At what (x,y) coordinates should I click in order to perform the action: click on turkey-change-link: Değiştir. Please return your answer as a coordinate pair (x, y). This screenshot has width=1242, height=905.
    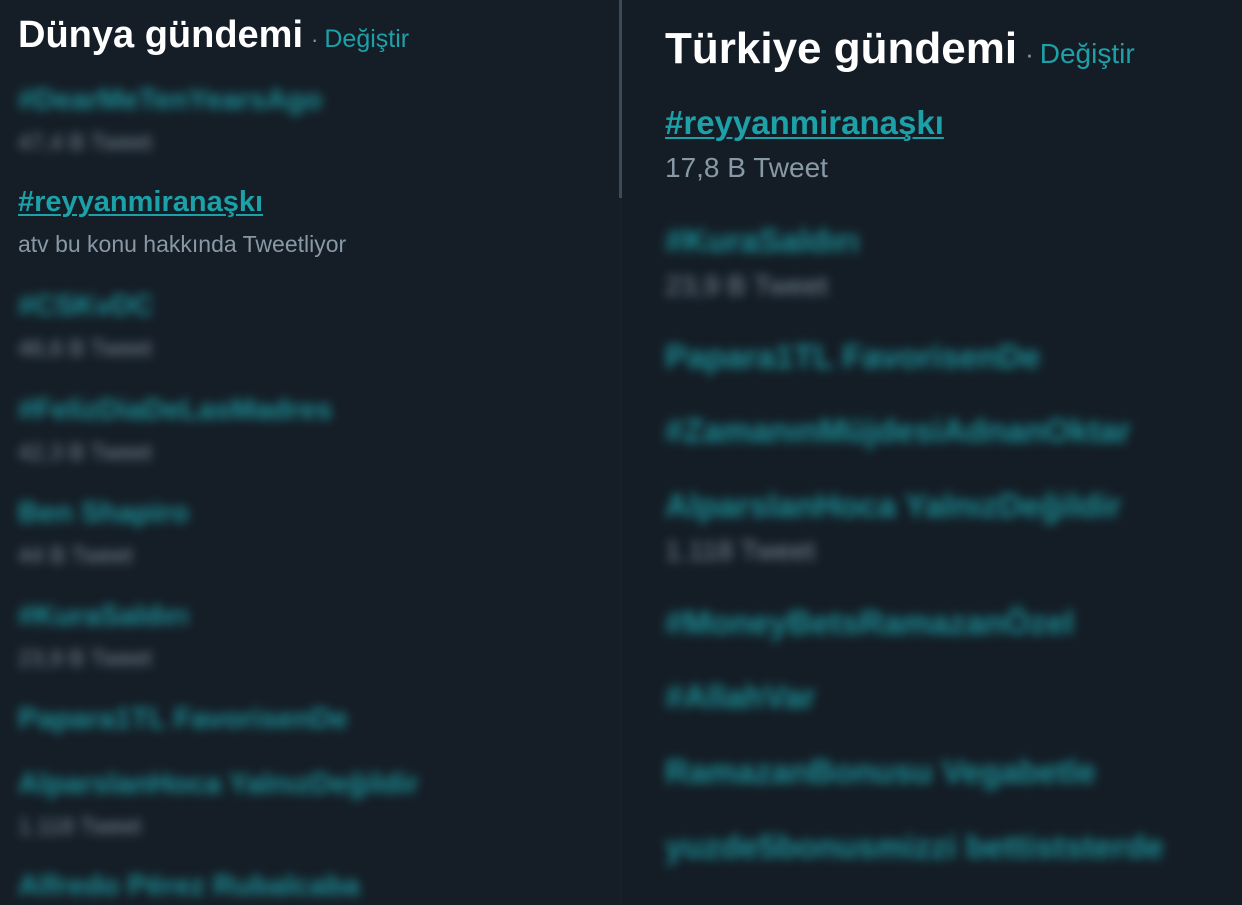
    Looking at the image, I should click on (1087, 53).